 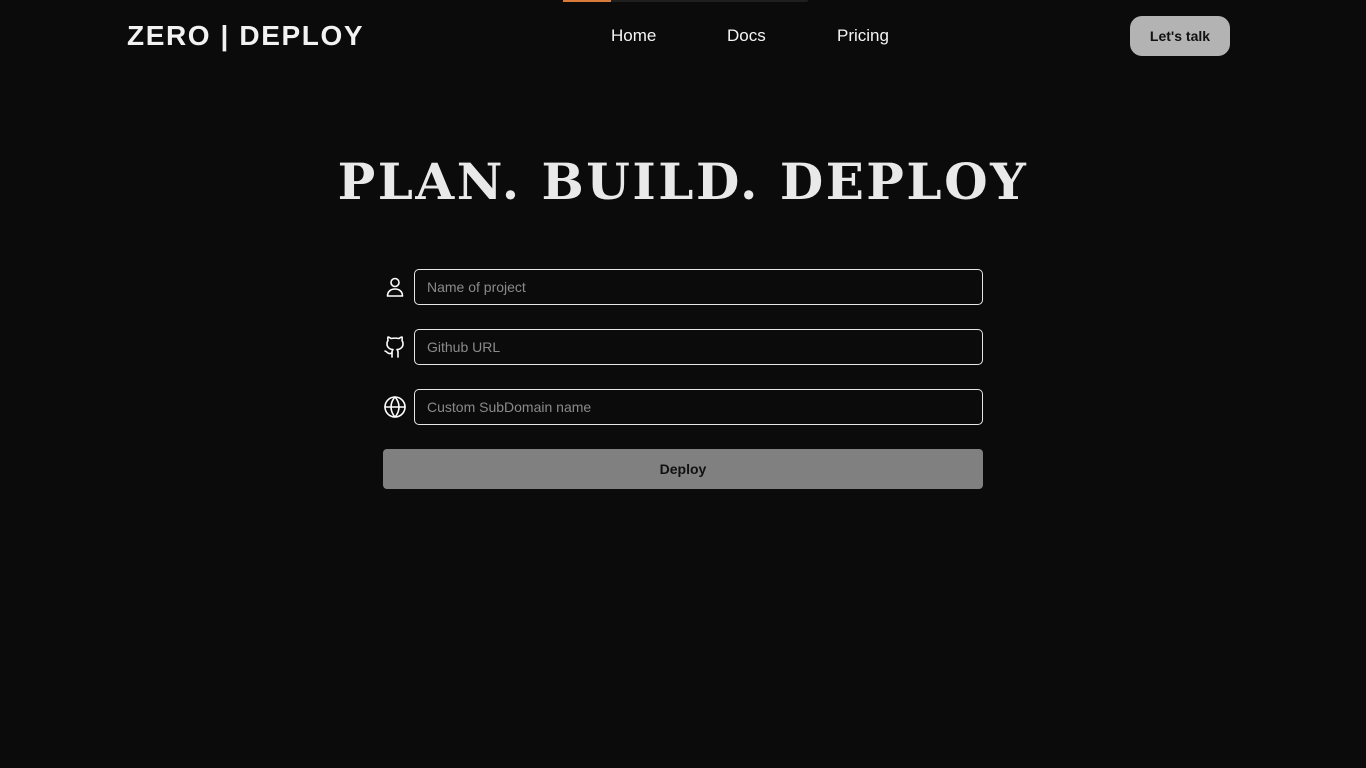 I want to click on nav-link-home: Home, so click(x=633, y=36).